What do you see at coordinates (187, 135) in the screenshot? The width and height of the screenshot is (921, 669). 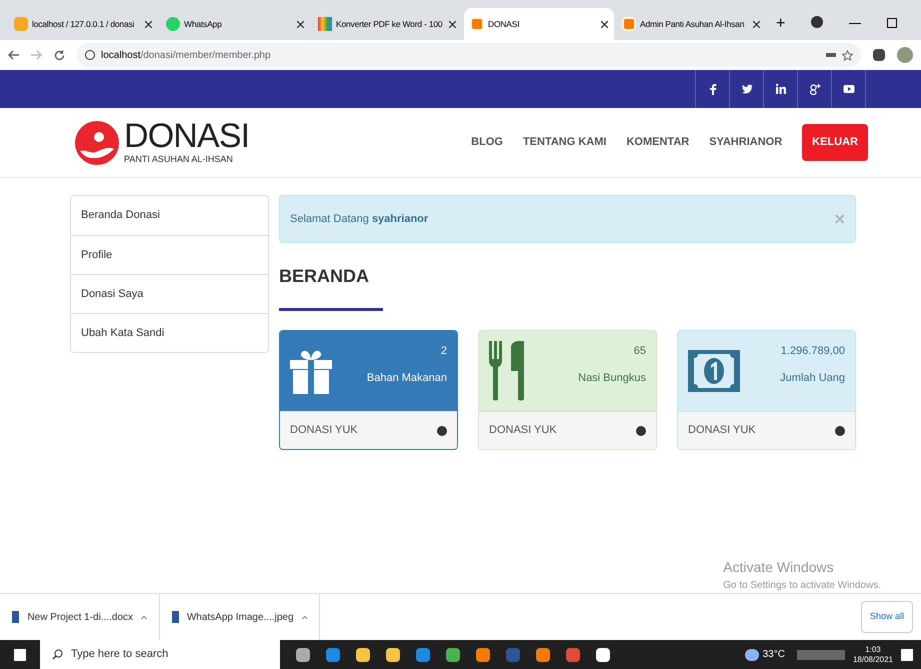 I see `logo-title: DONASI` at bounding box center [187, 135].